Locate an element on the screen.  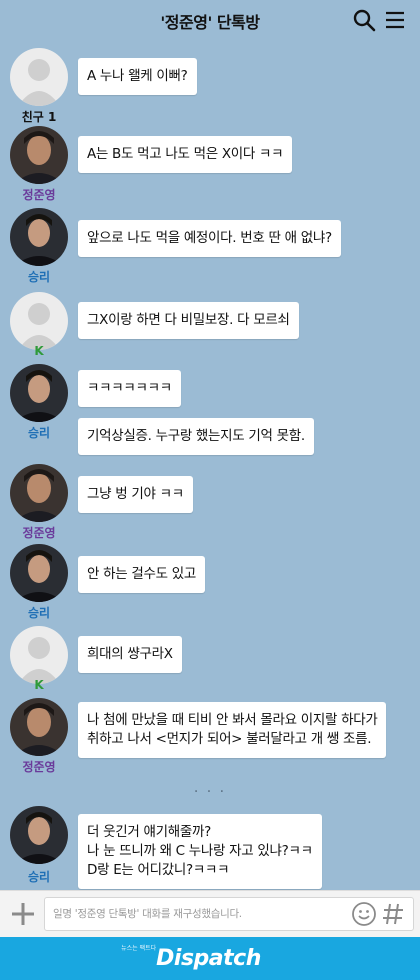
message-bubble: ㅋㅋㅋㅋㅋㅋㅋ is located at coordinates (129, 388).